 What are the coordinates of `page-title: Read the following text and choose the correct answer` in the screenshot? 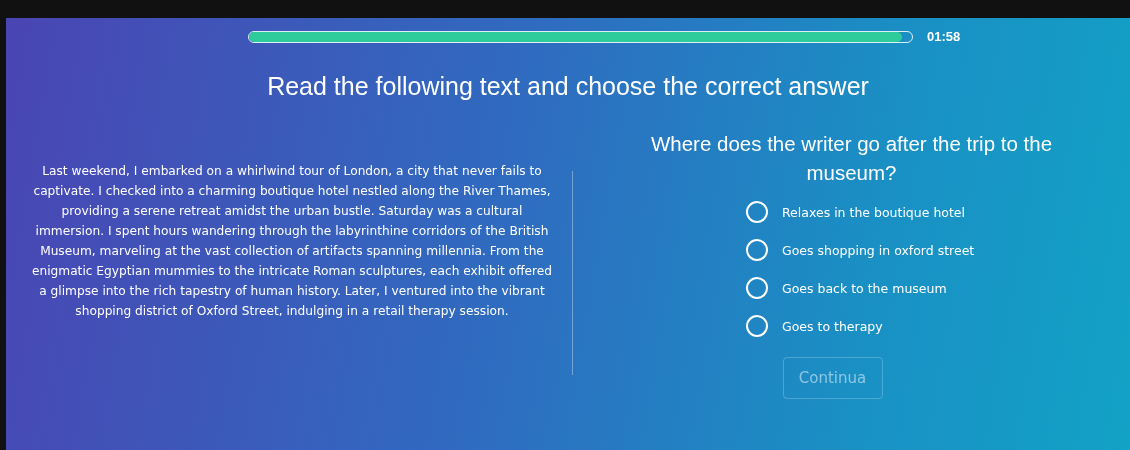 It's located at (568, 86).